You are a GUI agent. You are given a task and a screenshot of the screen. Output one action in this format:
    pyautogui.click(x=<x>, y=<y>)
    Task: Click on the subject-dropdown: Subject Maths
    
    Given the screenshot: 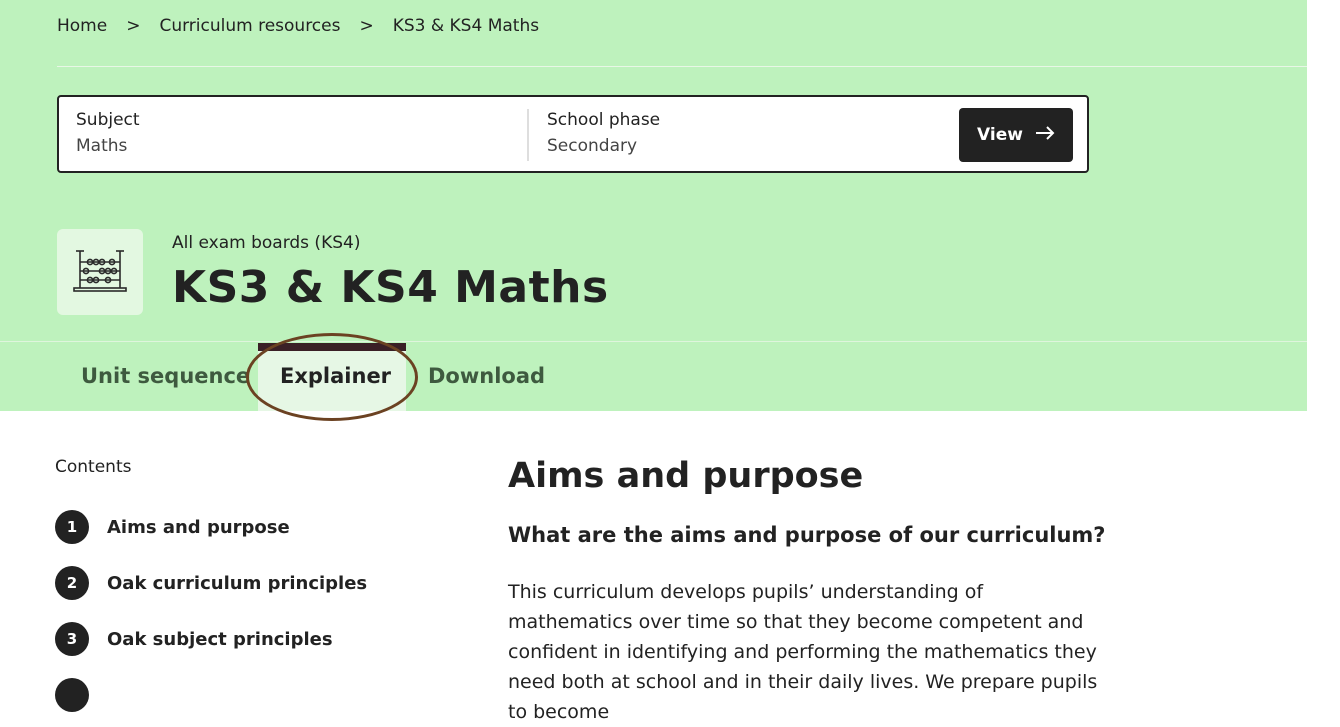 What is the action you would take?
    pyautogui.click(x=108, y=133)
    